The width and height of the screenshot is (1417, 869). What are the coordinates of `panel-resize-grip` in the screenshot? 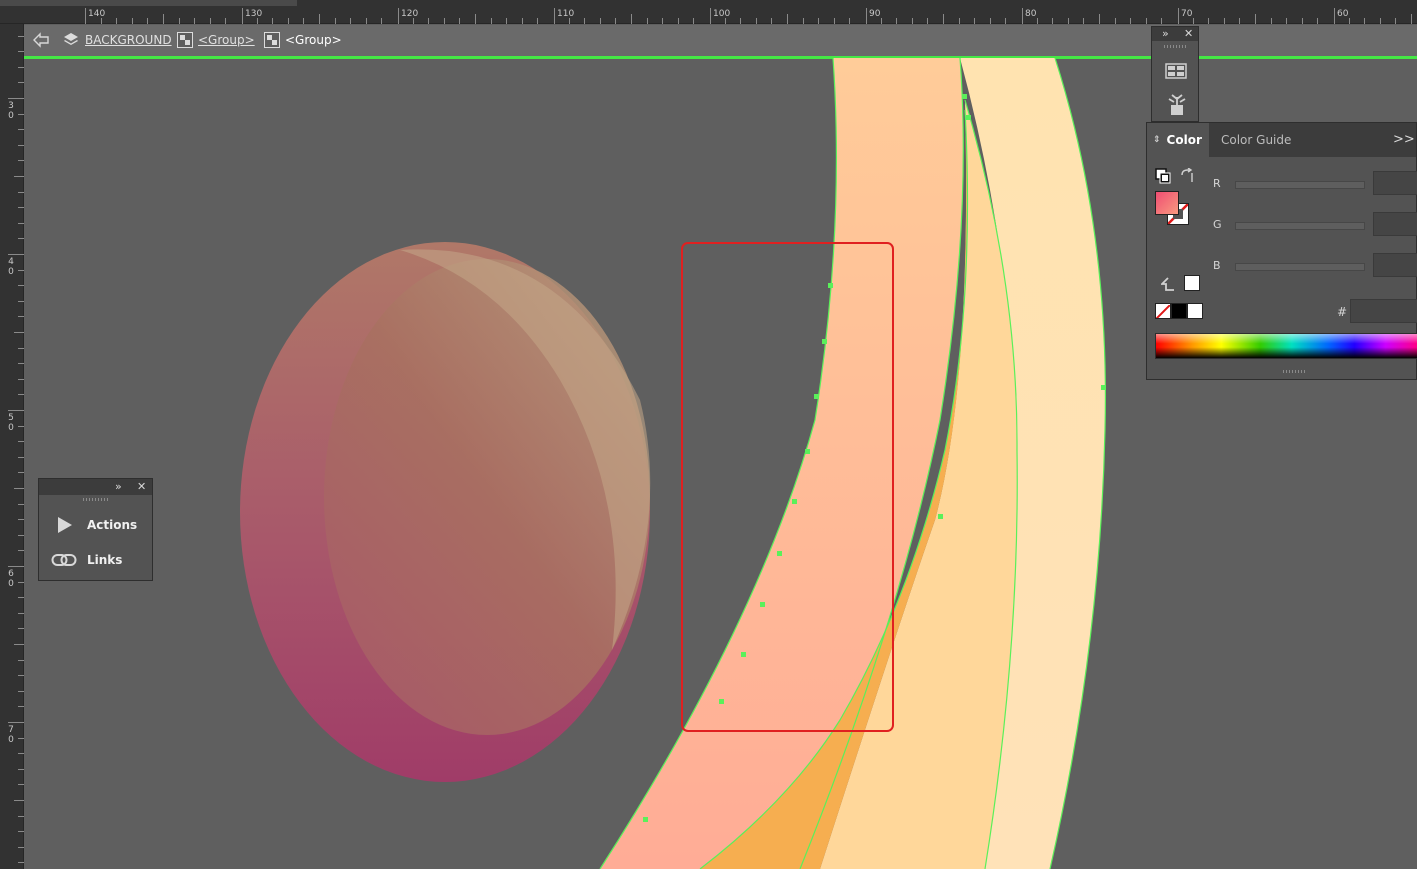 It's located at (1295, 371).